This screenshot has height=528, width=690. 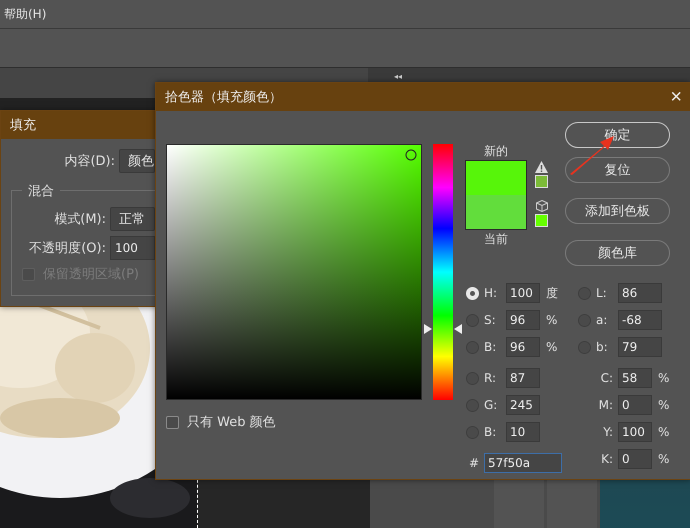 What do you see at coordinates (523, 463) in the screenshot?
I see `hex-field: 57f50a` at bounding box center [523, 463].